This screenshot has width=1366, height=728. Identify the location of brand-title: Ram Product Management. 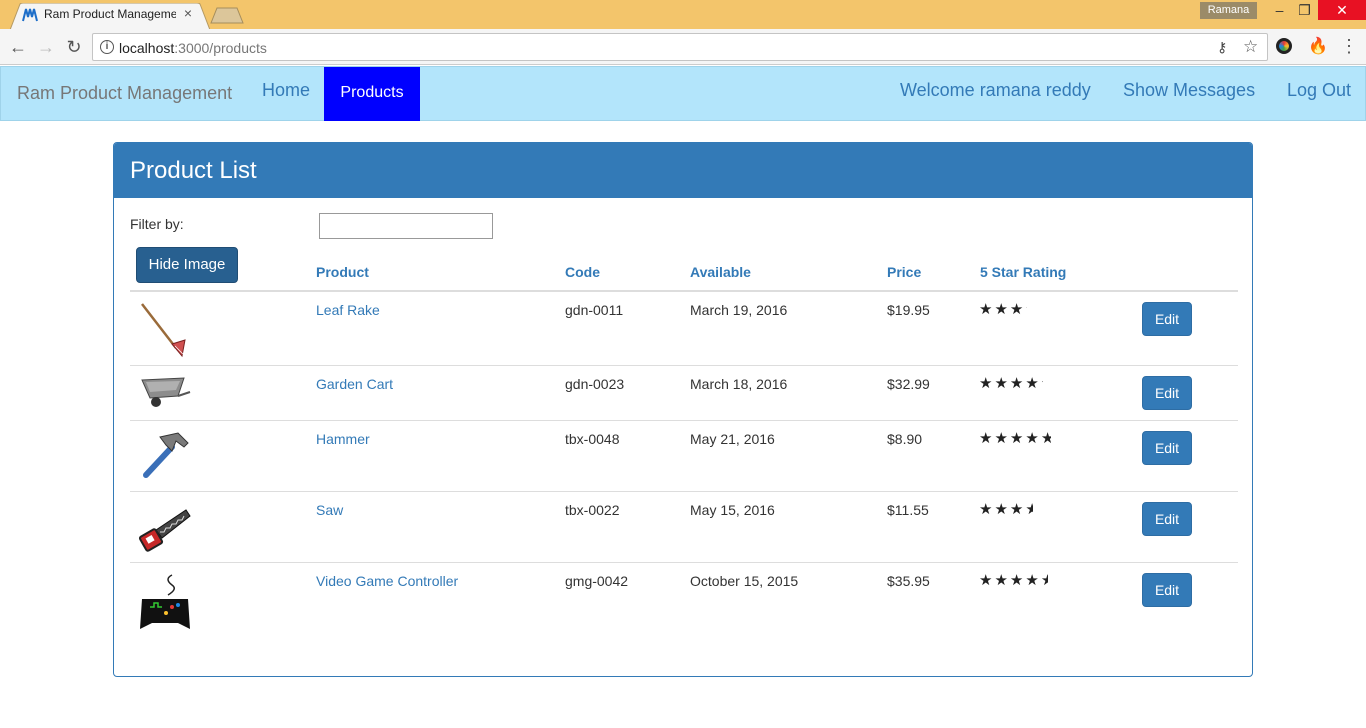
(124, 93).